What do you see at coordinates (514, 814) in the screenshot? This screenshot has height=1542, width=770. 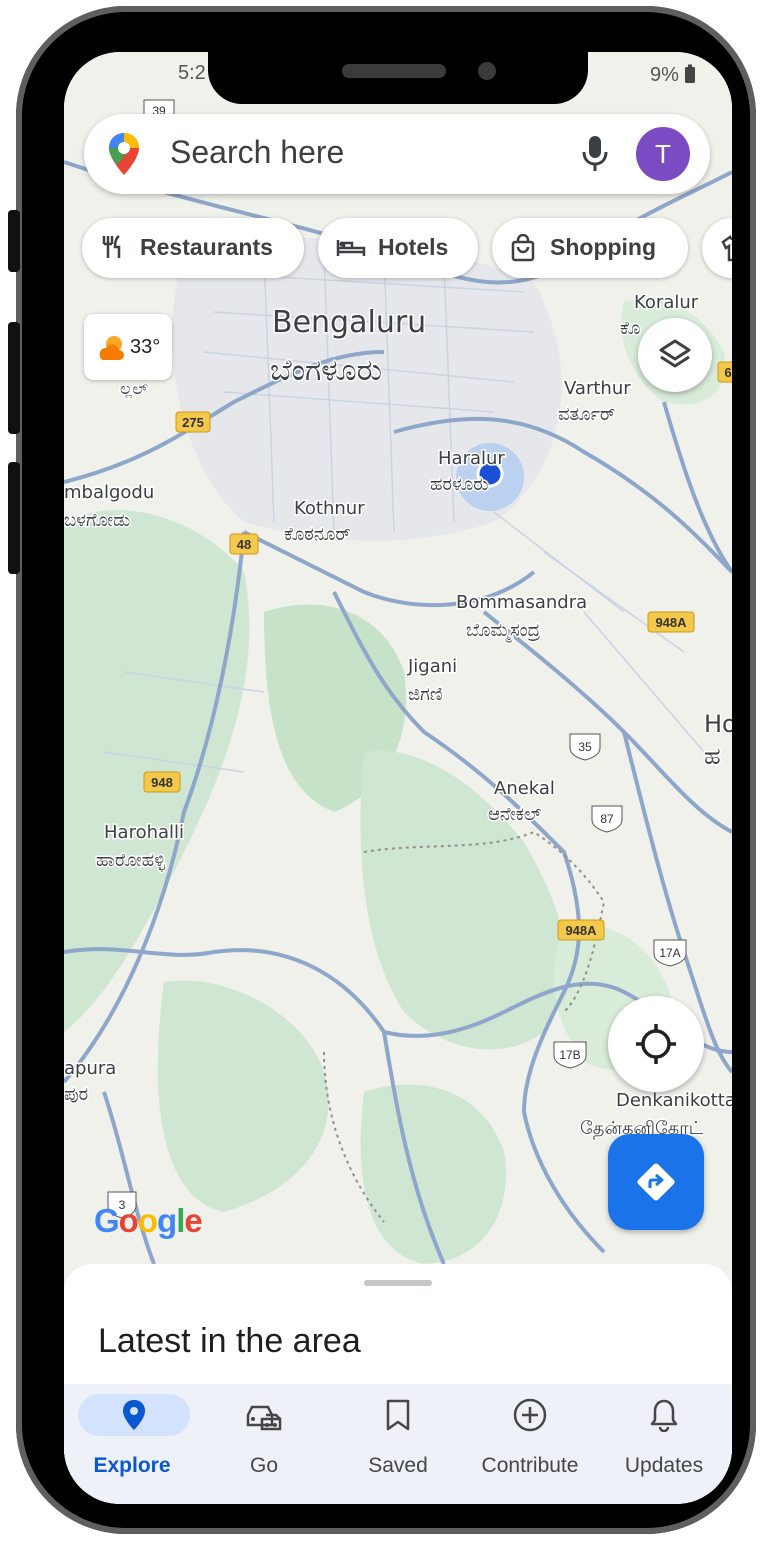 I see `place-label-local: ಆನೇಕಲ್` at bounding box center [514, 814].